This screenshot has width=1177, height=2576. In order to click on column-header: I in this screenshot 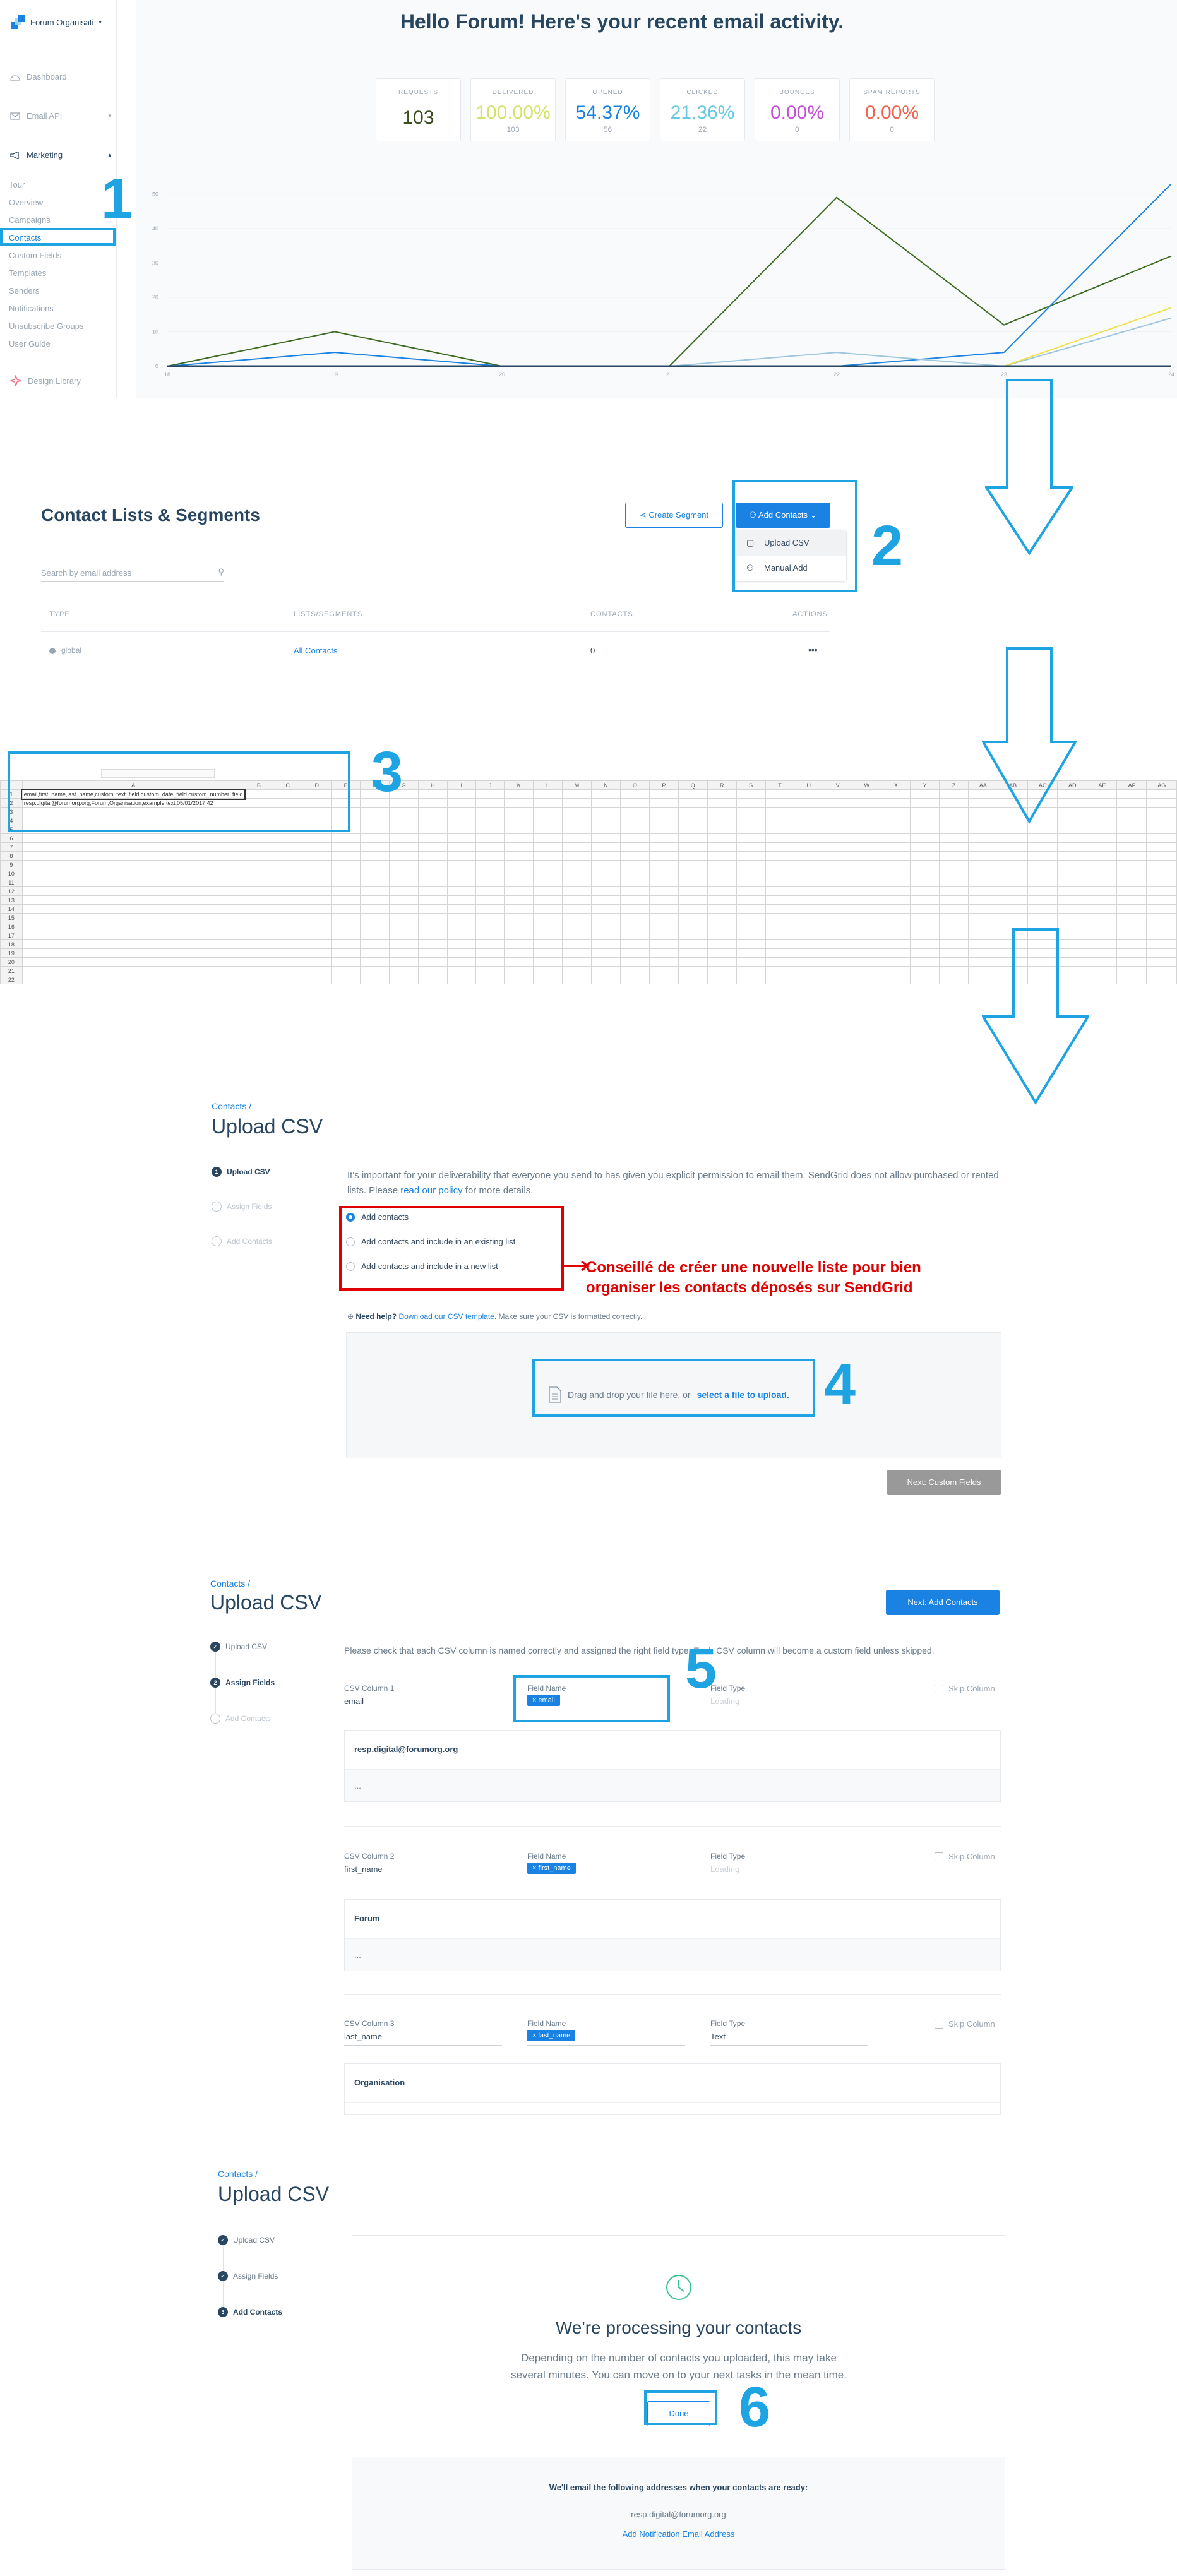, I will do `click(461, 785)`.